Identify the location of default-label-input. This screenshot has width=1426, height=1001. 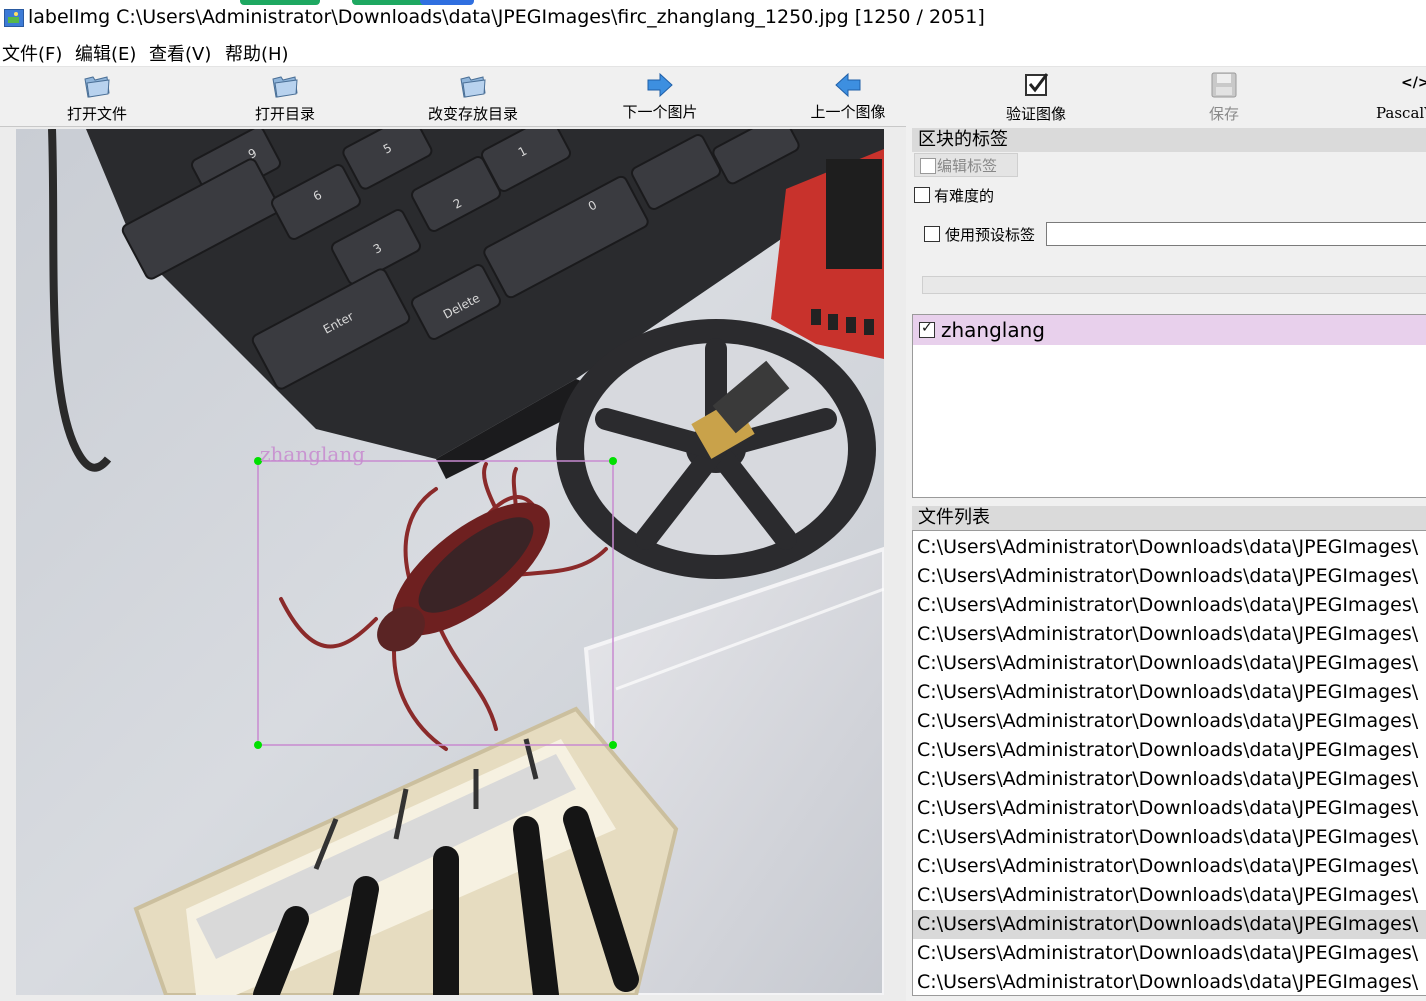
(1236, 234).